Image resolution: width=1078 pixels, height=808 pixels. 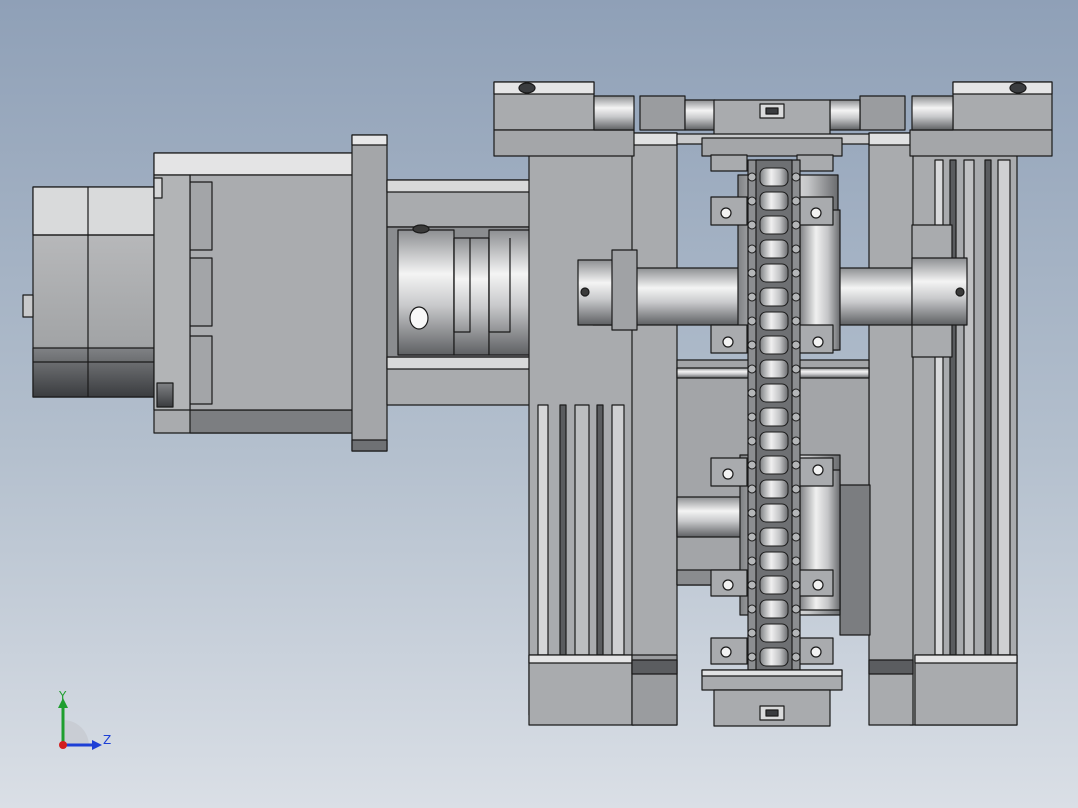 I want to click on motor-gearbox, so click(x=254, y=293).